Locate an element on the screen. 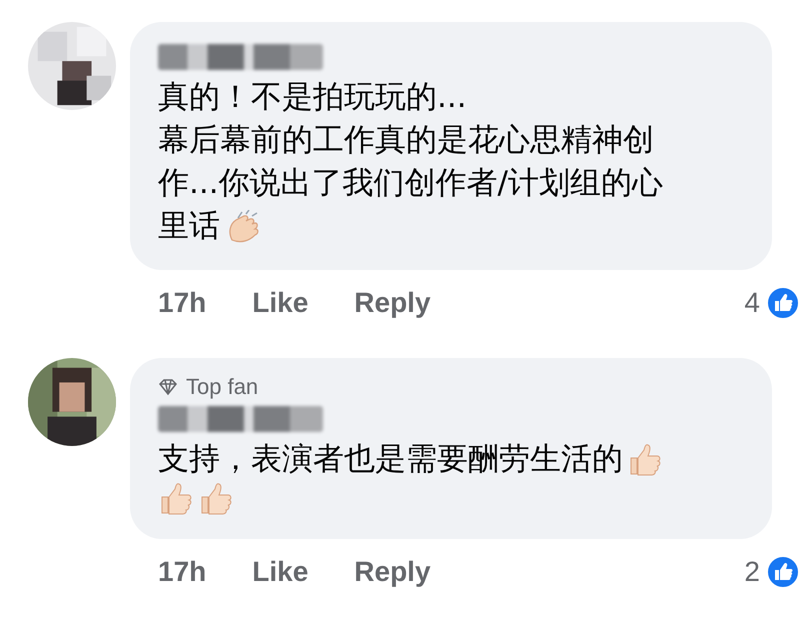  diamond-icon is located at coordinates (168, 387).